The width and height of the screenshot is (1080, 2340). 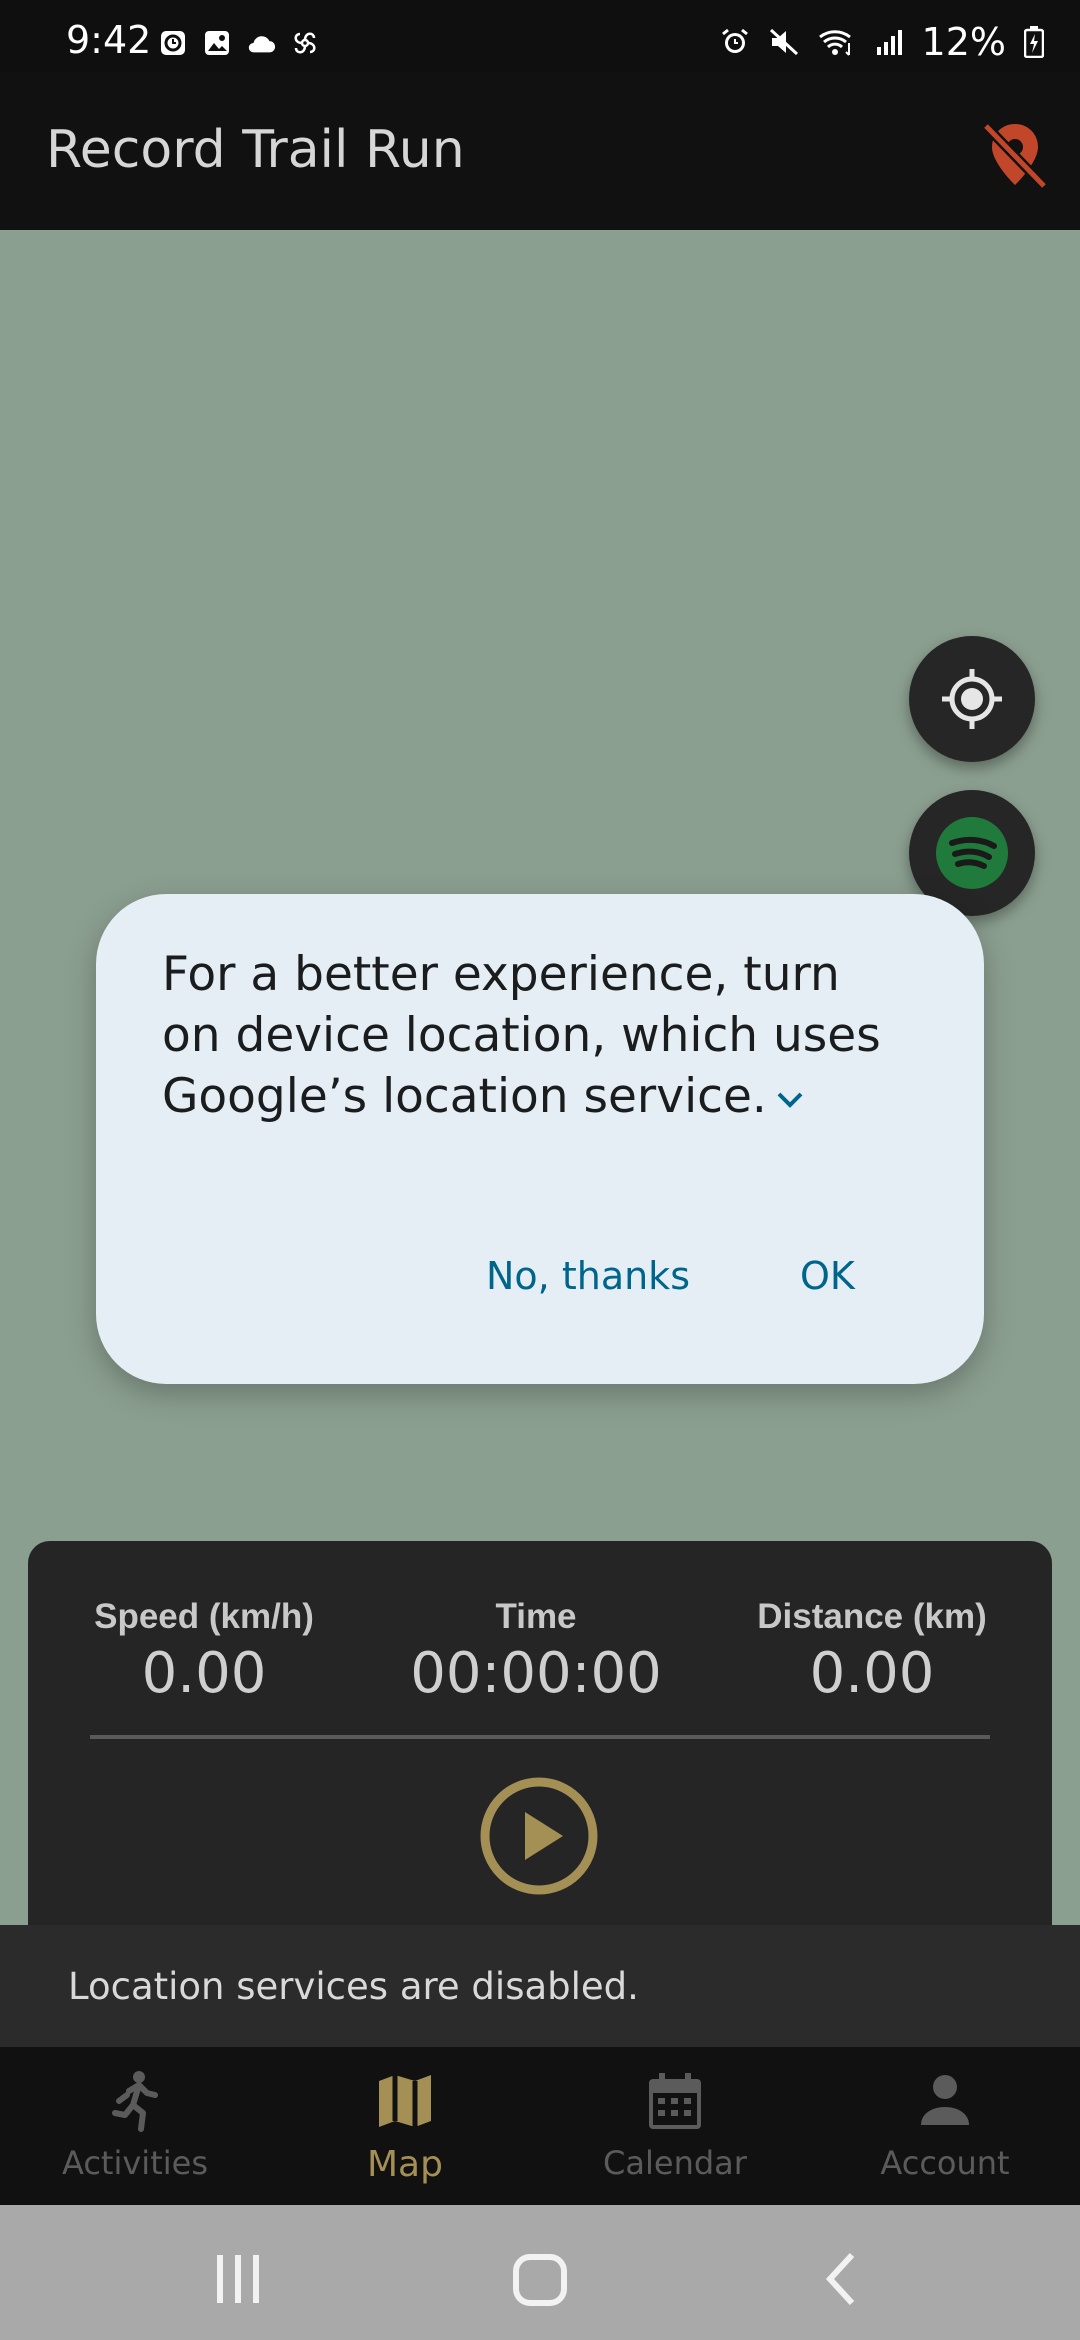 What do you see at coordinates (945, 2125) in the screenshot?
I see `nav-account: Account` at bounding box center [945, 2125].